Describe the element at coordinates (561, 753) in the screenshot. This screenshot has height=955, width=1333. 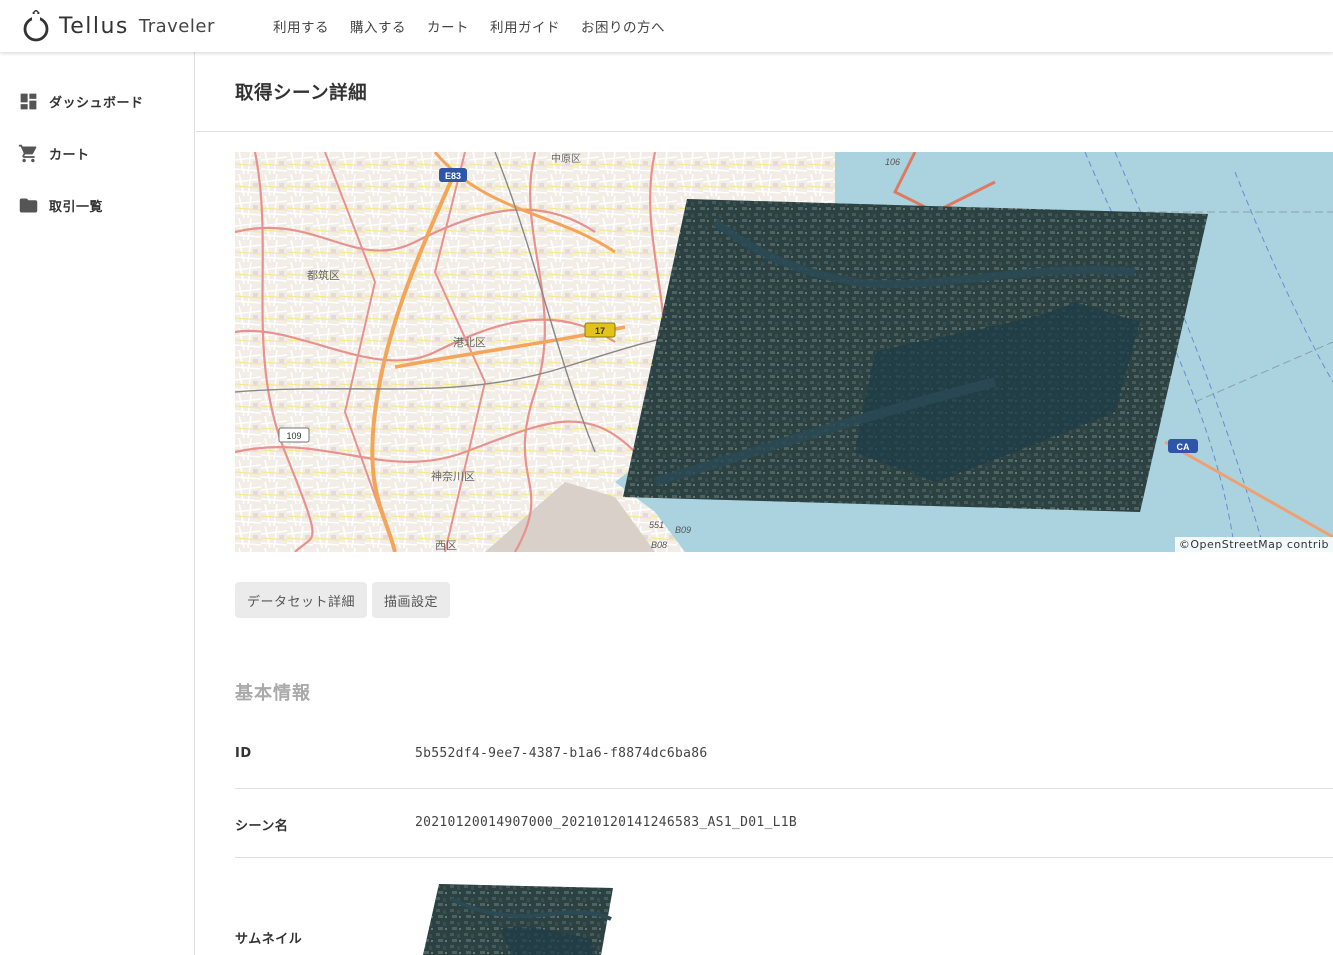
I see `id-value: 5b552df4-9ee7-4387-b1a6-f8874dc6ba86` at that location.